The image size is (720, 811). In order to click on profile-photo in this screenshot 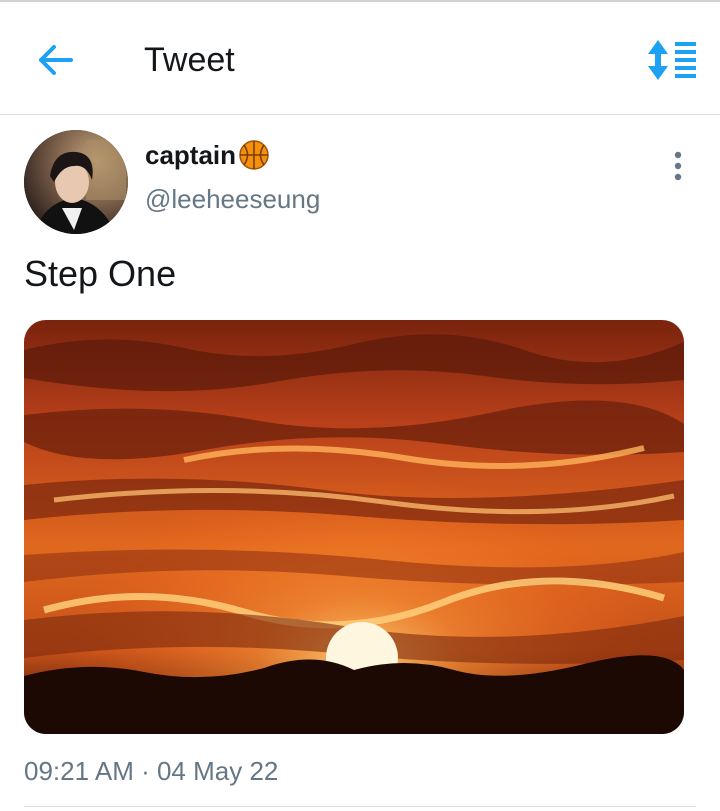, I will do `click(76, 182)`.